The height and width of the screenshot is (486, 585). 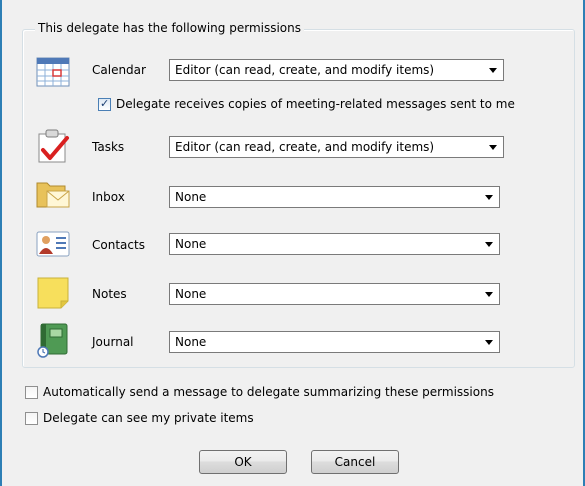 I want to click on notes-permission-value: None, so click(x=191, y=294).